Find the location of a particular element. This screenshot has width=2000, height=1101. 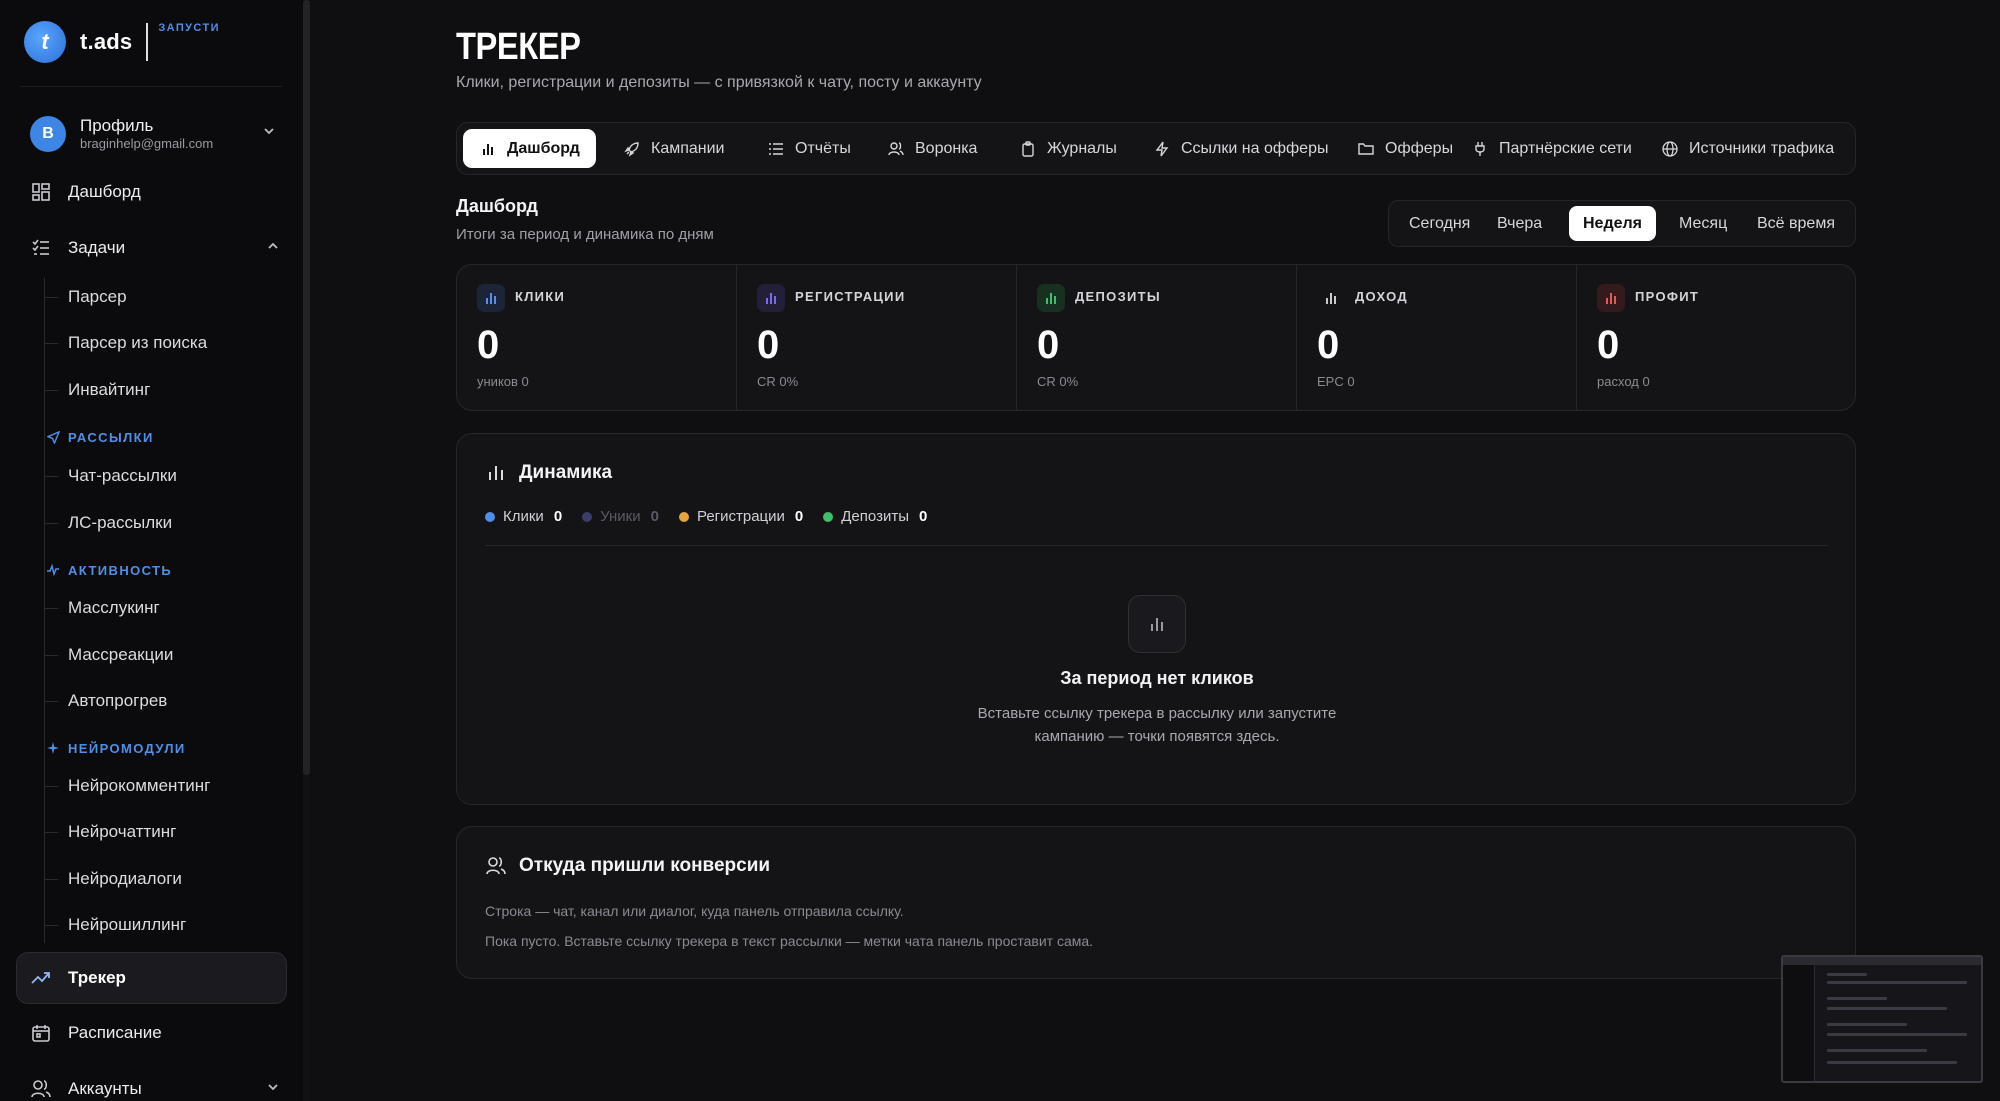

legend-name: Депозиты is located at coordinates (875, 516).